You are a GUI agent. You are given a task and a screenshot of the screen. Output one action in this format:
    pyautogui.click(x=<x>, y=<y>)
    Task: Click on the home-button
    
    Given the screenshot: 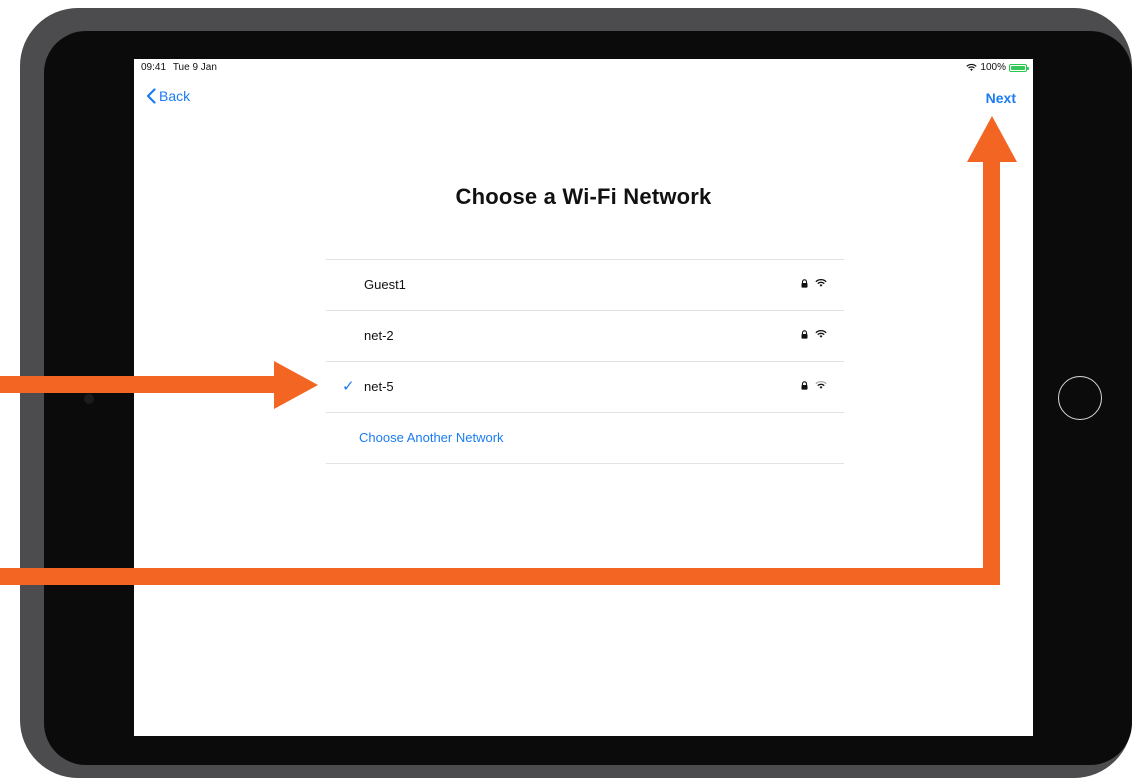 What is the action you would take?
    pyautogui.click(x=1080, y=398)
    